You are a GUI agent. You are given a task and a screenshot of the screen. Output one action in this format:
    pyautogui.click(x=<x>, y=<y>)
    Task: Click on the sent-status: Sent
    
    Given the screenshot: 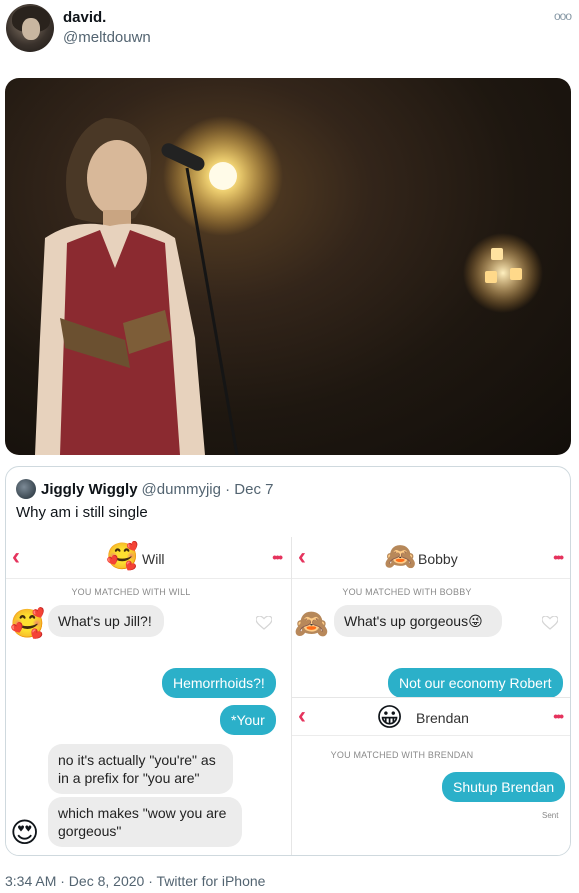 What is the action you would take?
    pyautogui.click(x=550, y=815)
    